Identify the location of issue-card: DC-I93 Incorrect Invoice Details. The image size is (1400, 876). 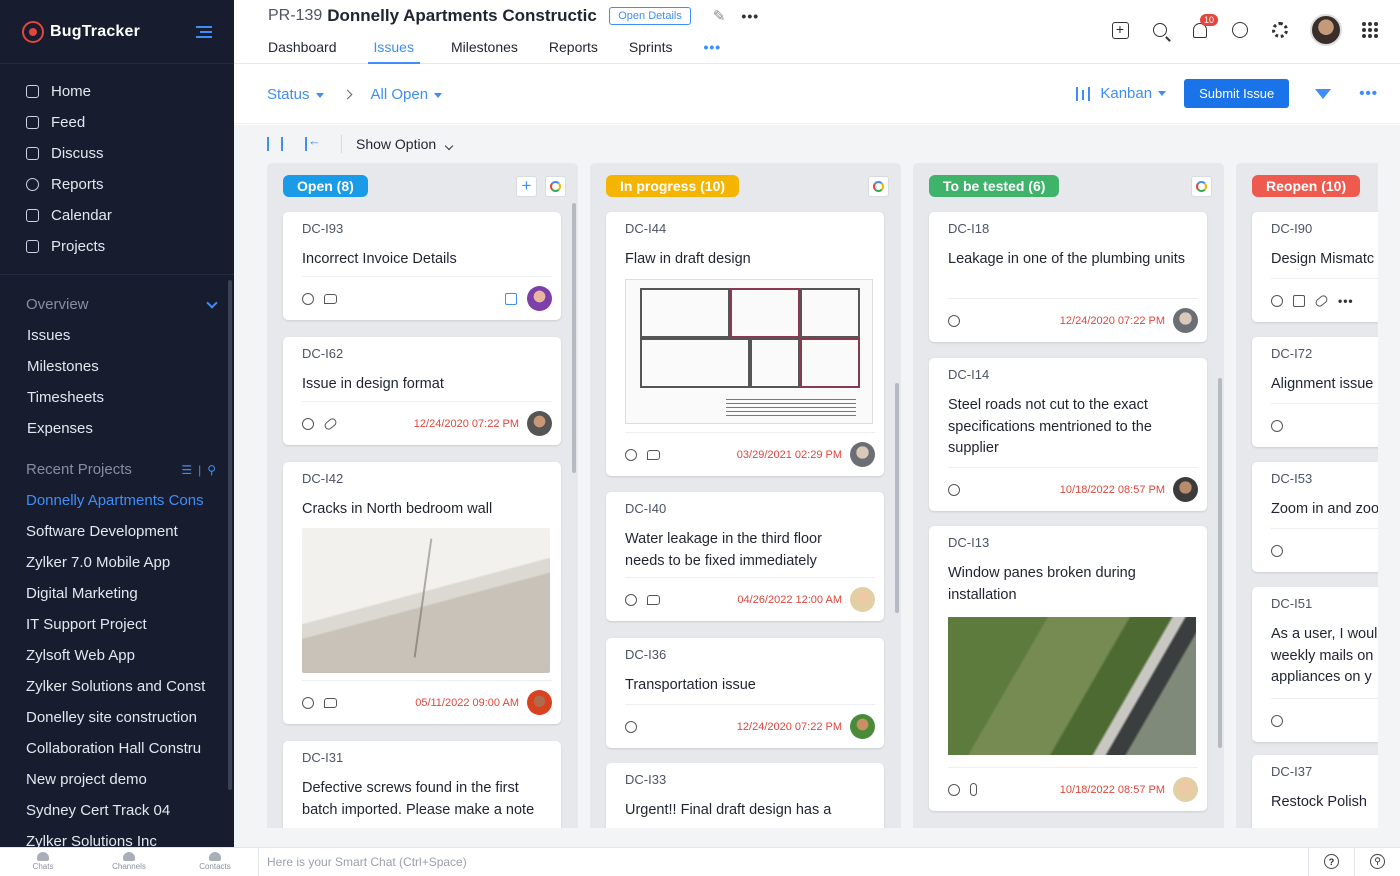
(422, 266).